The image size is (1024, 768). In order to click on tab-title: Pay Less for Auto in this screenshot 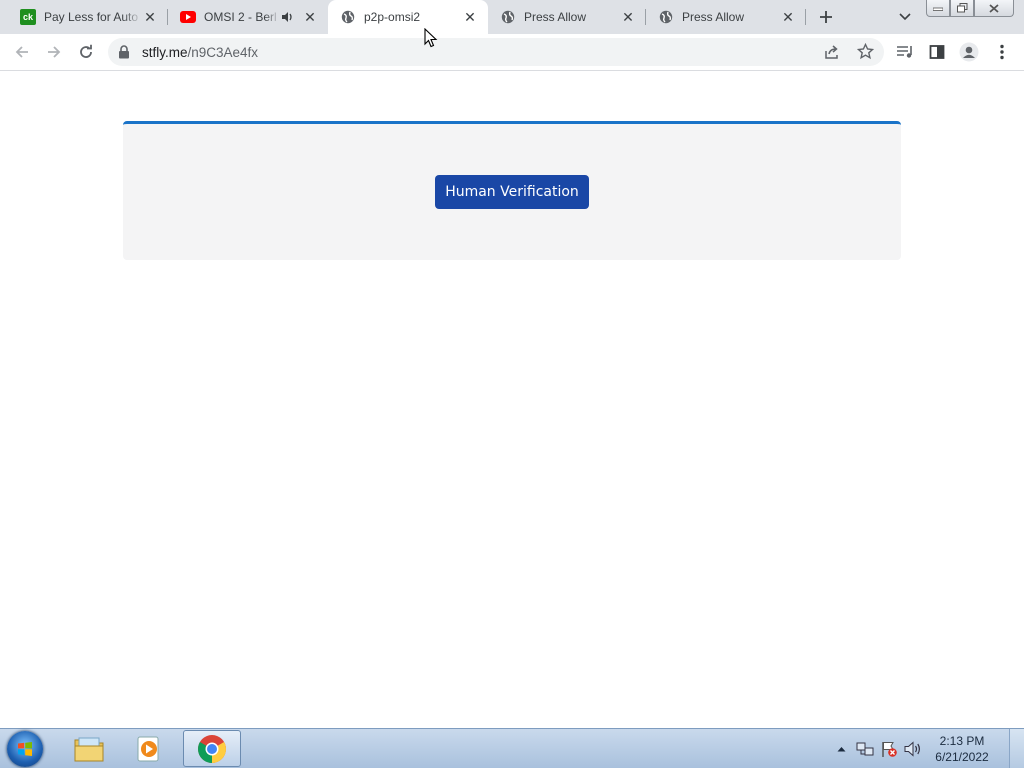, I will do `click(91, 17)`.